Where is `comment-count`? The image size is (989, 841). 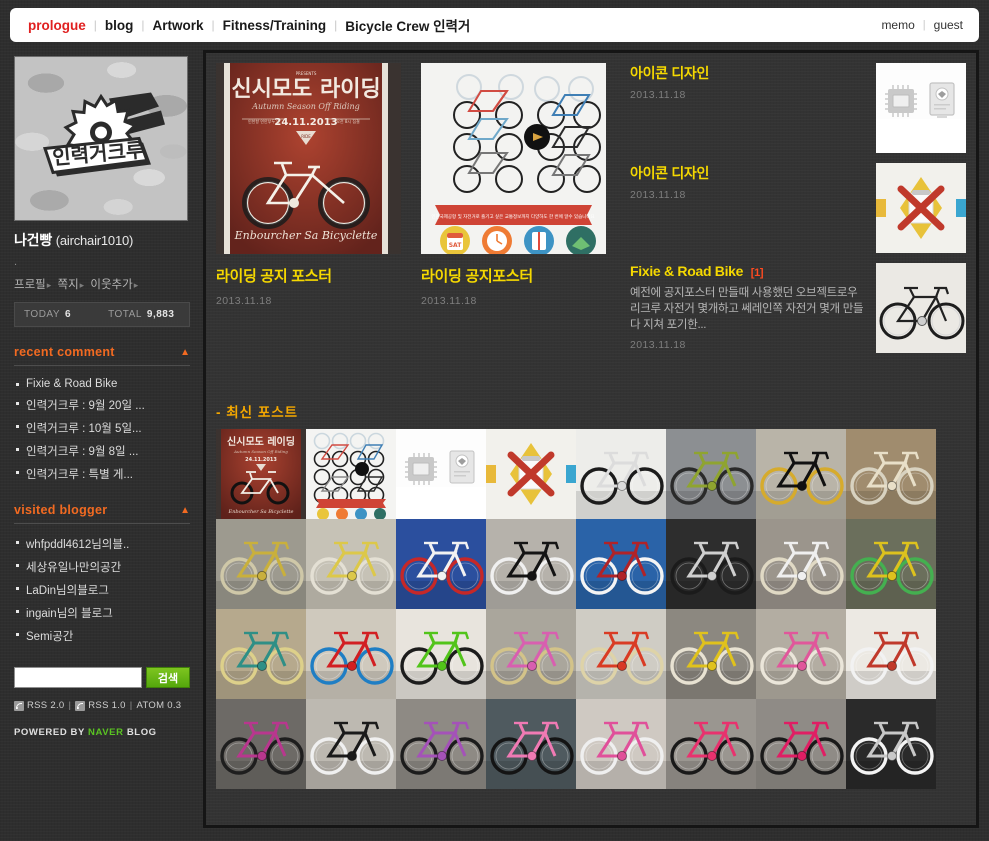 comment-count is located at coordinates (711, 175).